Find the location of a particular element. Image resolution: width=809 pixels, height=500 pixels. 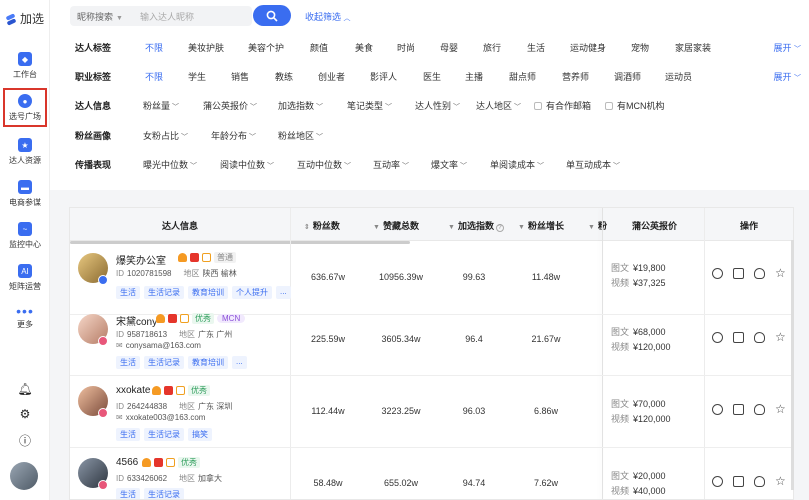

filter-option: 影评人 is located at coordinates (383, 76).